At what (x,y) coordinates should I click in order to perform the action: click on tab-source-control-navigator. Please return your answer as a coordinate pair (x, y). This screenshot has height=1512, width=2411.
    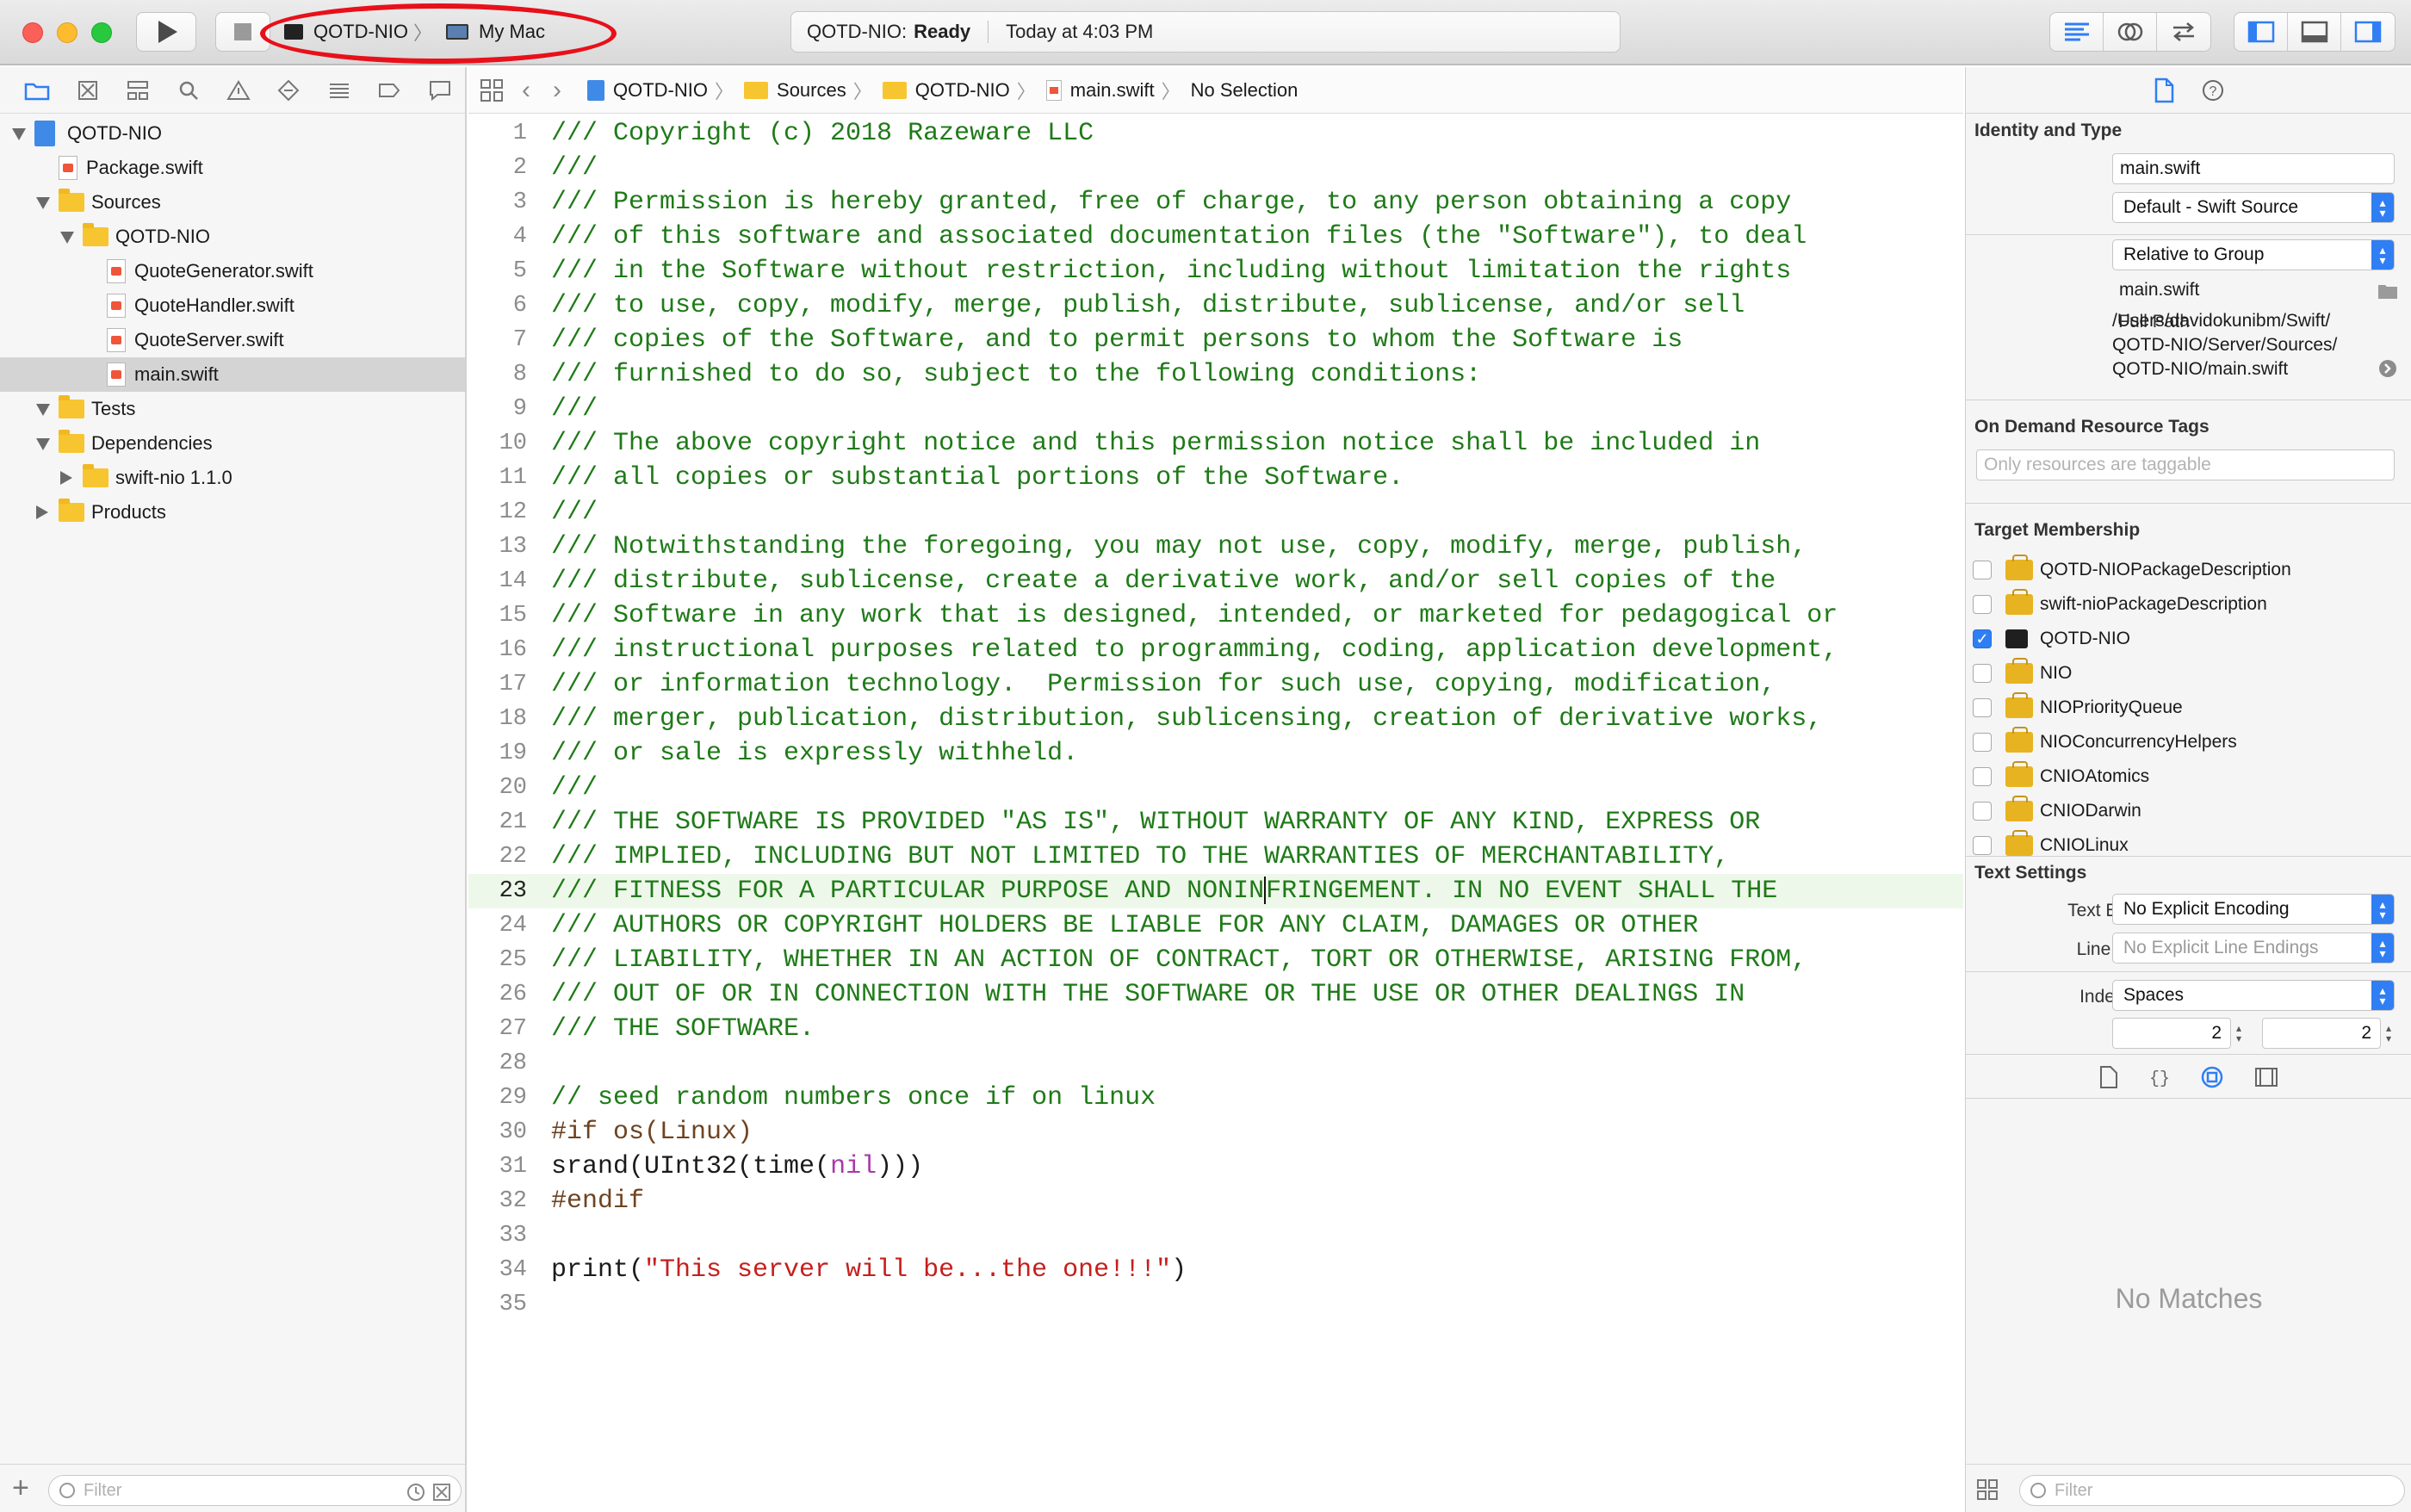
    Looking at the image, I should click on (87, 90).